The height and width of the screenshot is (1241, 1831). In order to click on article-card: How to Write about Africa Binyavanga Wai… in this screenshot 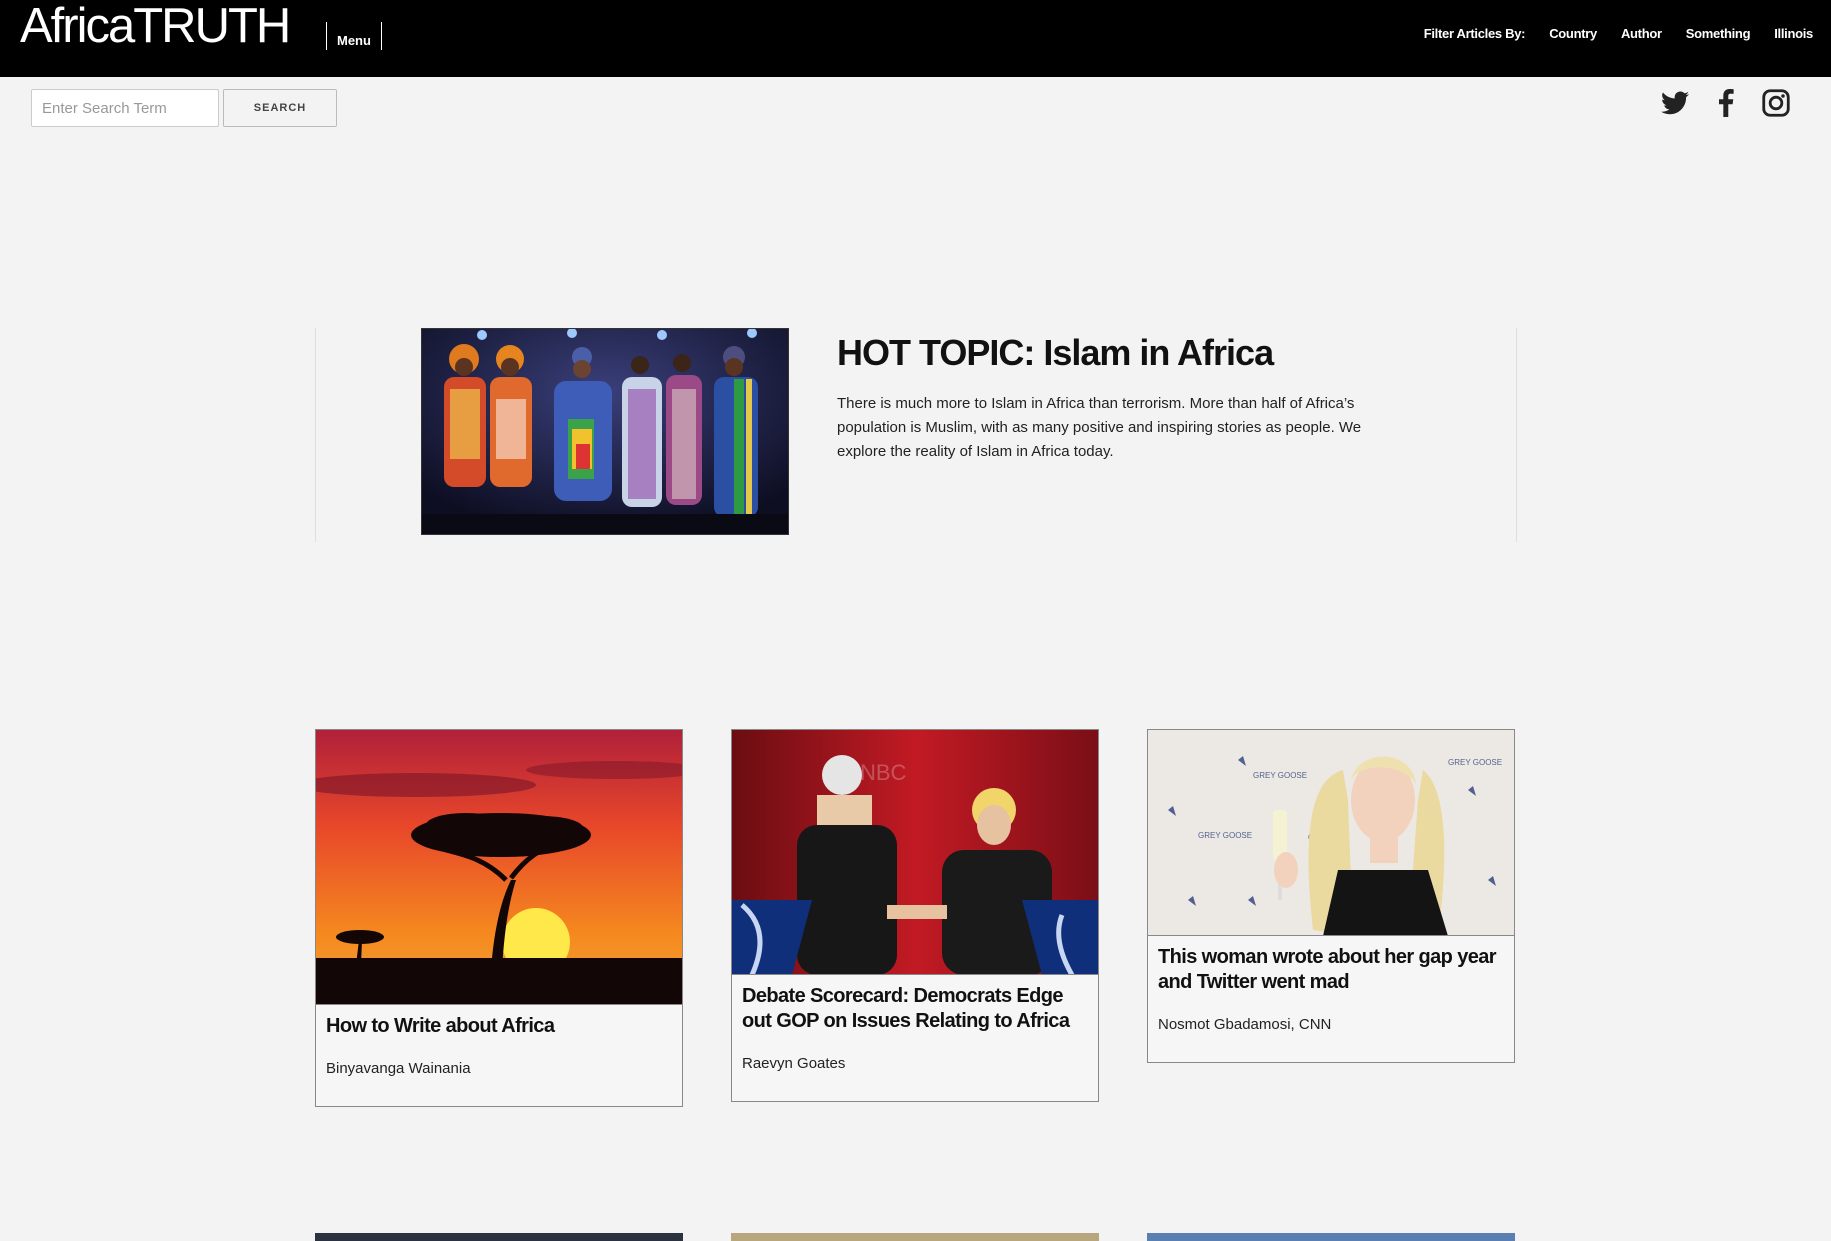, I will do `click(499, 918)`.